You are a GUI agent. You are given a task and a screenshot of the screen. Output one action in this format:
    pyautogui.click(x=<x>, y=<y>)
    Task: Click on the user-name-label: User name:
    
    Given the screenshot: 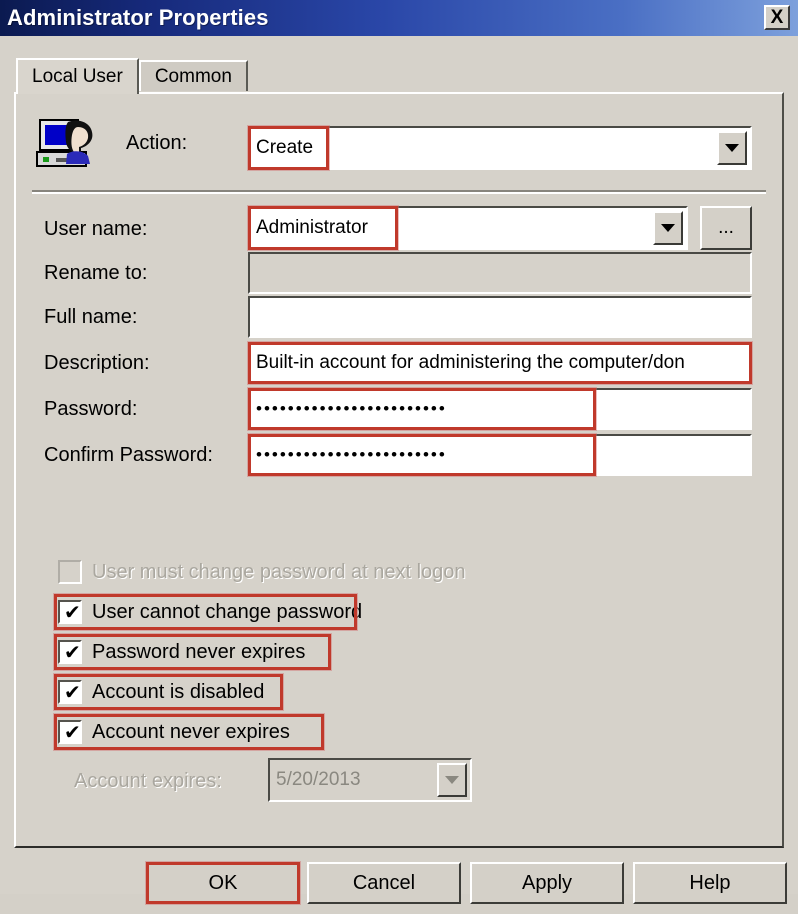 What is the action you would take?
    pyautogui.click(x=96, y=229)
    